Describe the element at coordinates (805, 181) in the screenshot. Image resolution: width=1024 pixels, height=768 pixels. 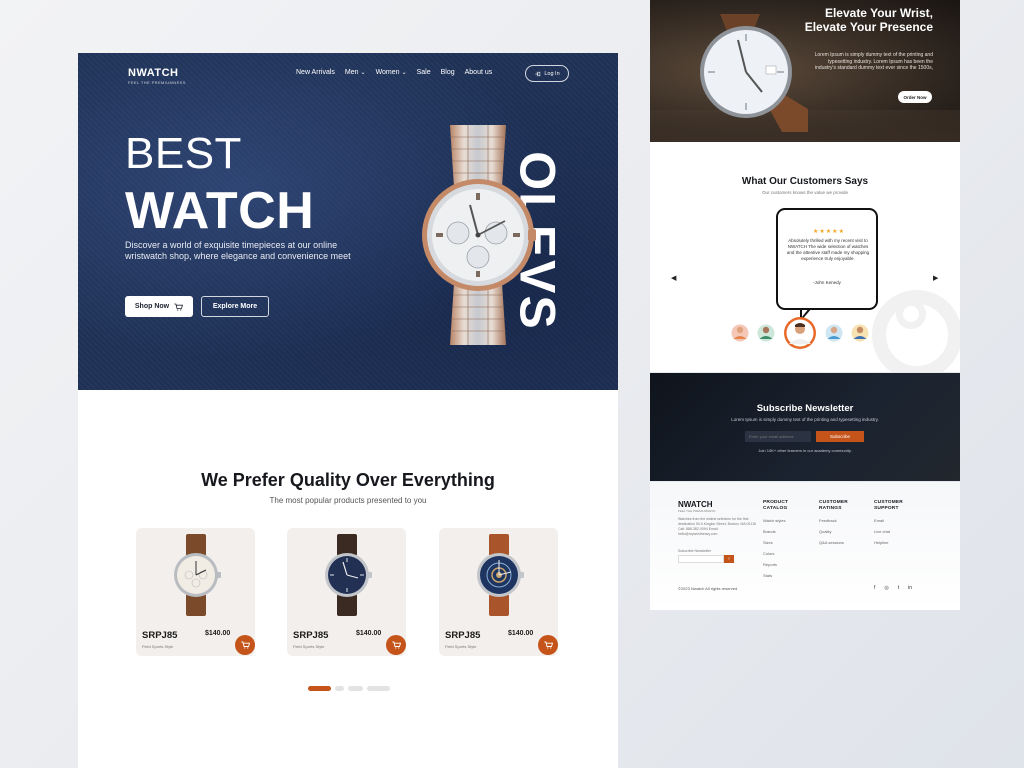
I see `testimonials-title: What Our Customers Says` at that location.